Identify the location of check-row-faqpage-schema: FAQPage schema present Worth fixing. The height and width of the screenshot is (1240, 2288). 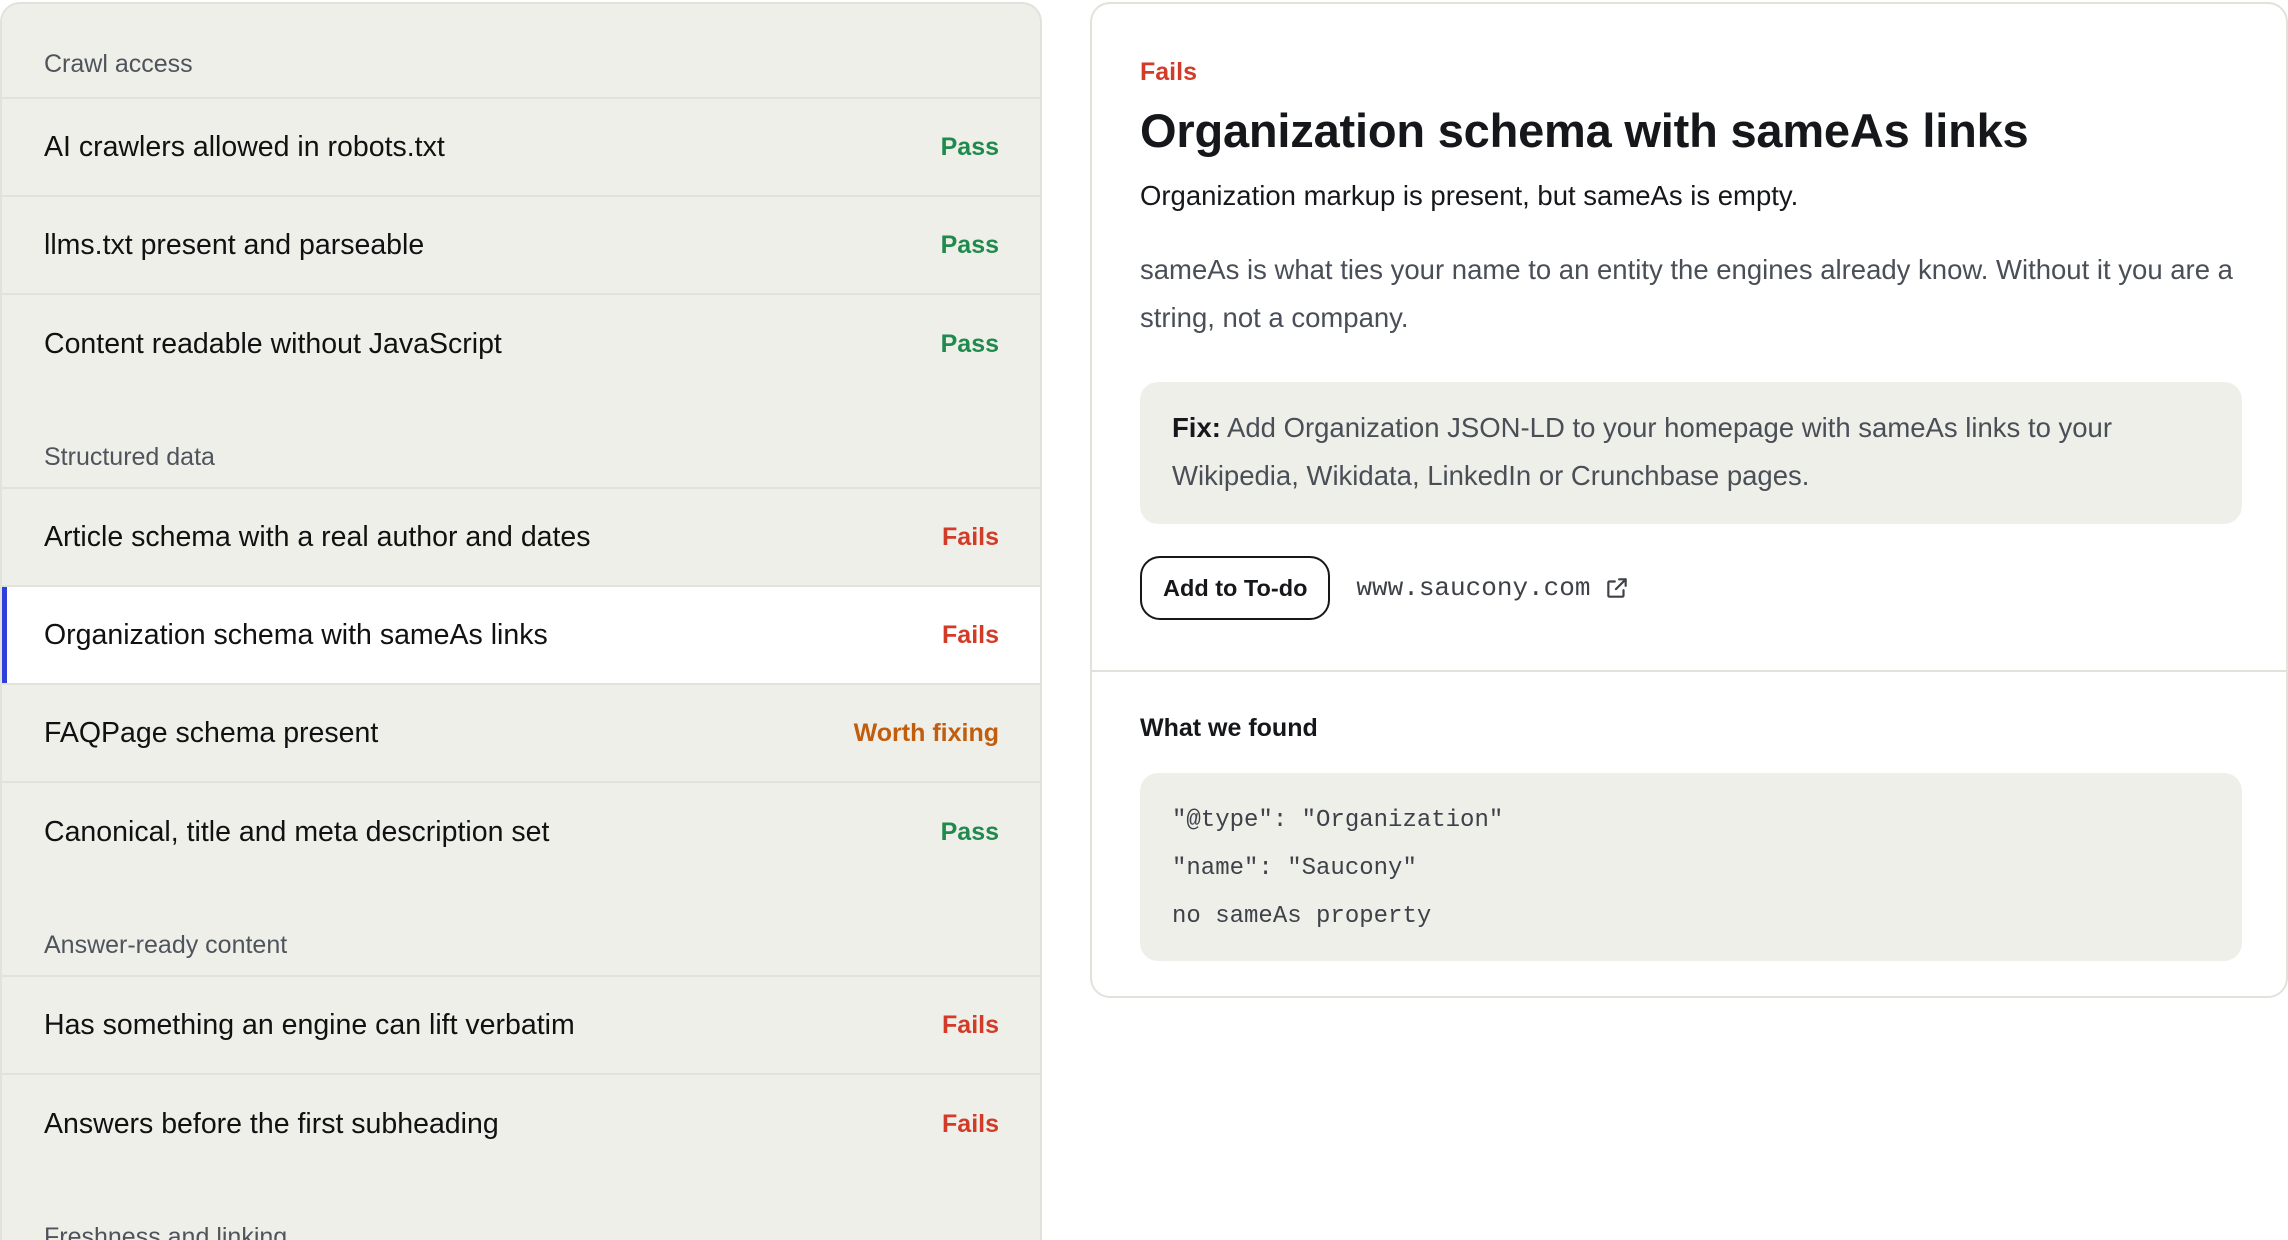
(521, 734).